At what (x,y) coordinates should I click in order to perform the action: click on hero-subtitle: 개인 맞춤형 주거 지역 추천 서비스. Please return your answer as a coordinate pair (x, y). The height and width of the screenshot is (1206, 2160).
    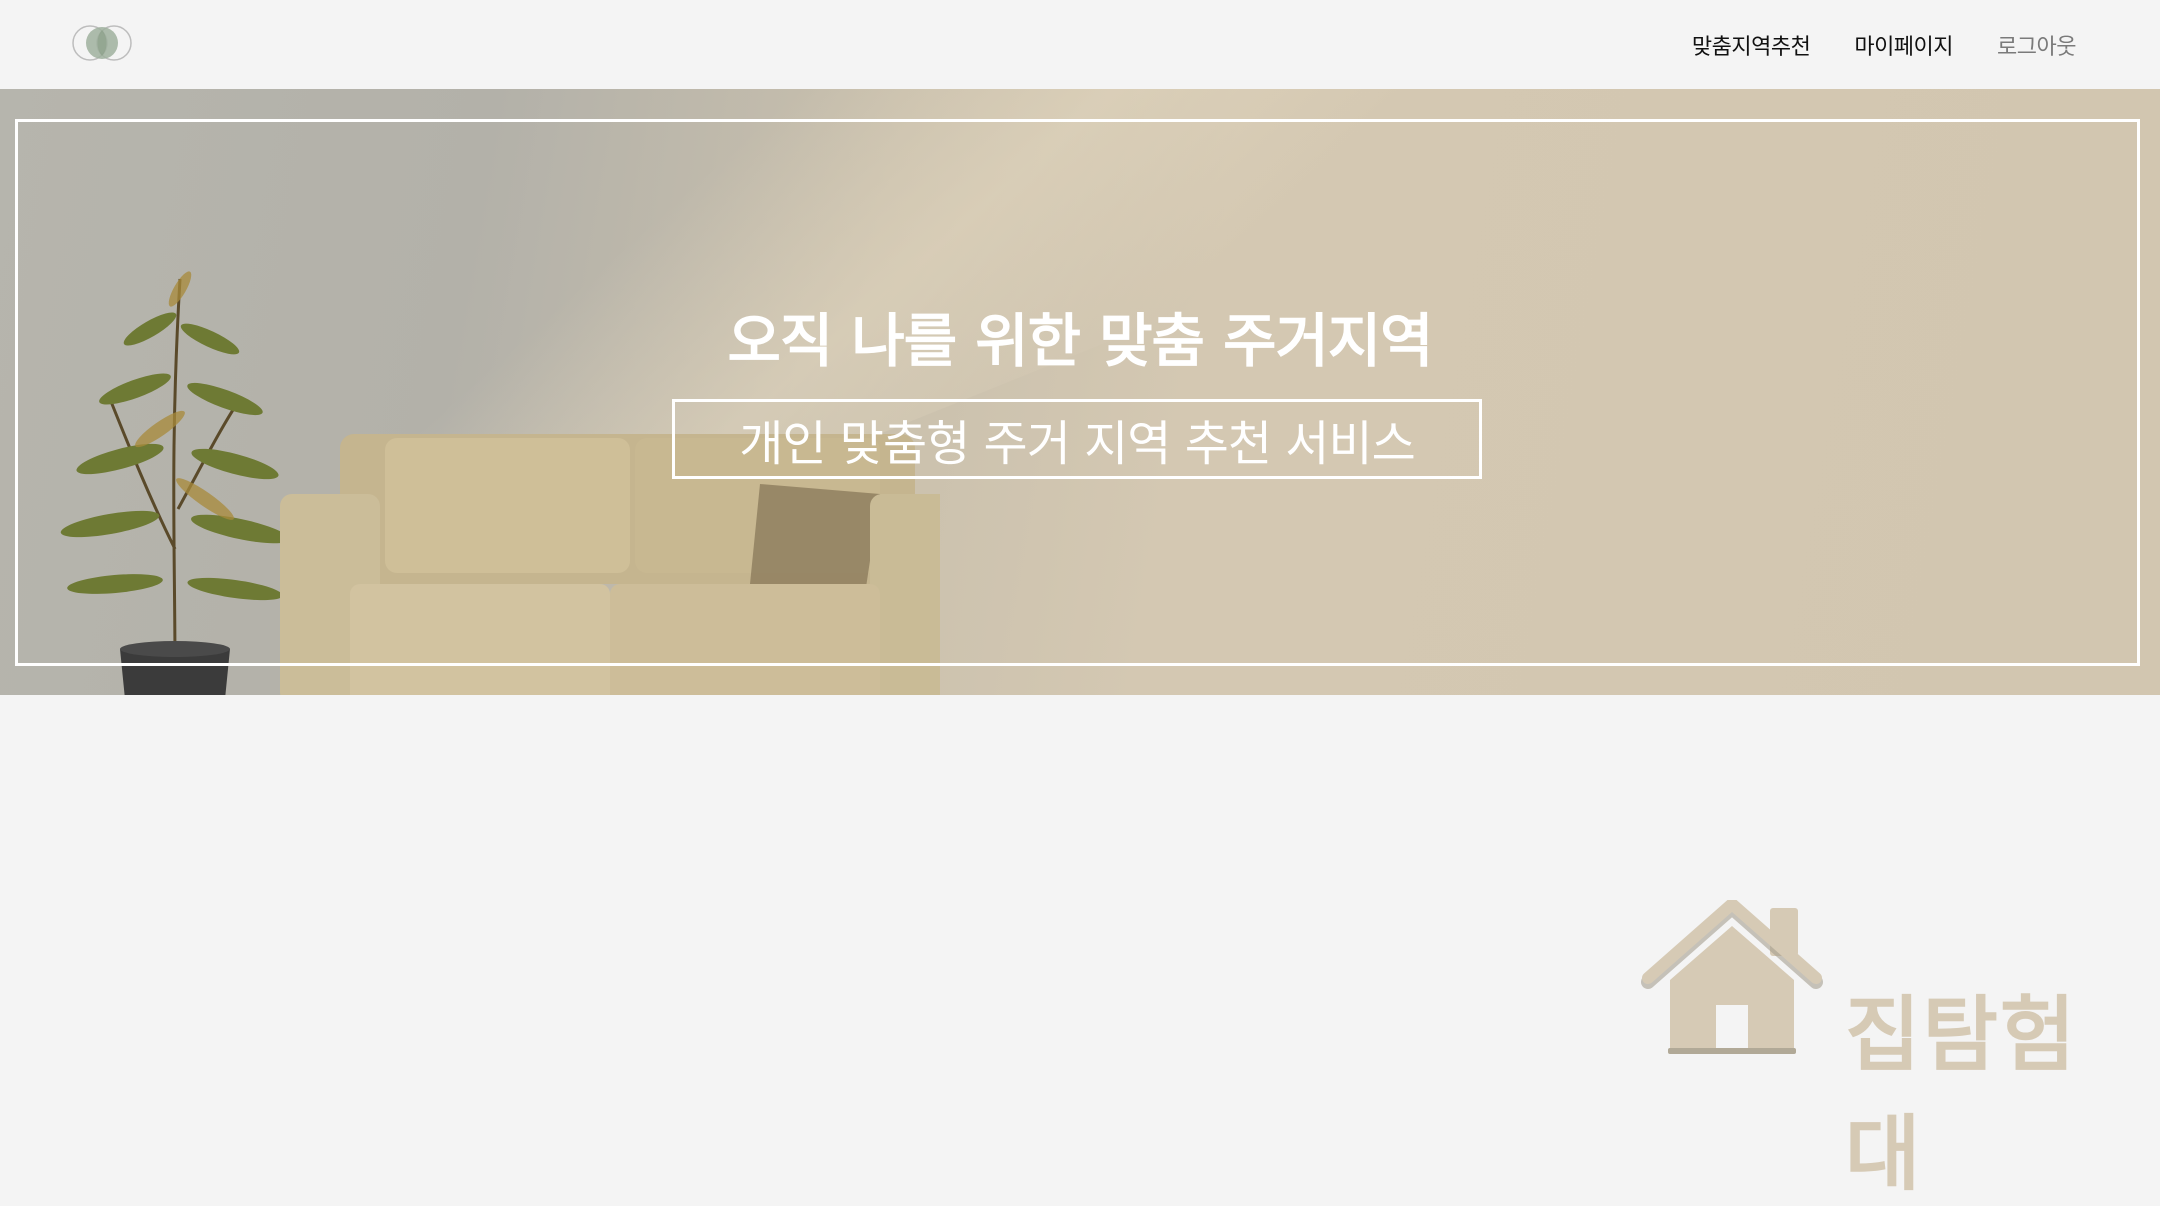
    Looking at the image, I should click on (1077, 439).